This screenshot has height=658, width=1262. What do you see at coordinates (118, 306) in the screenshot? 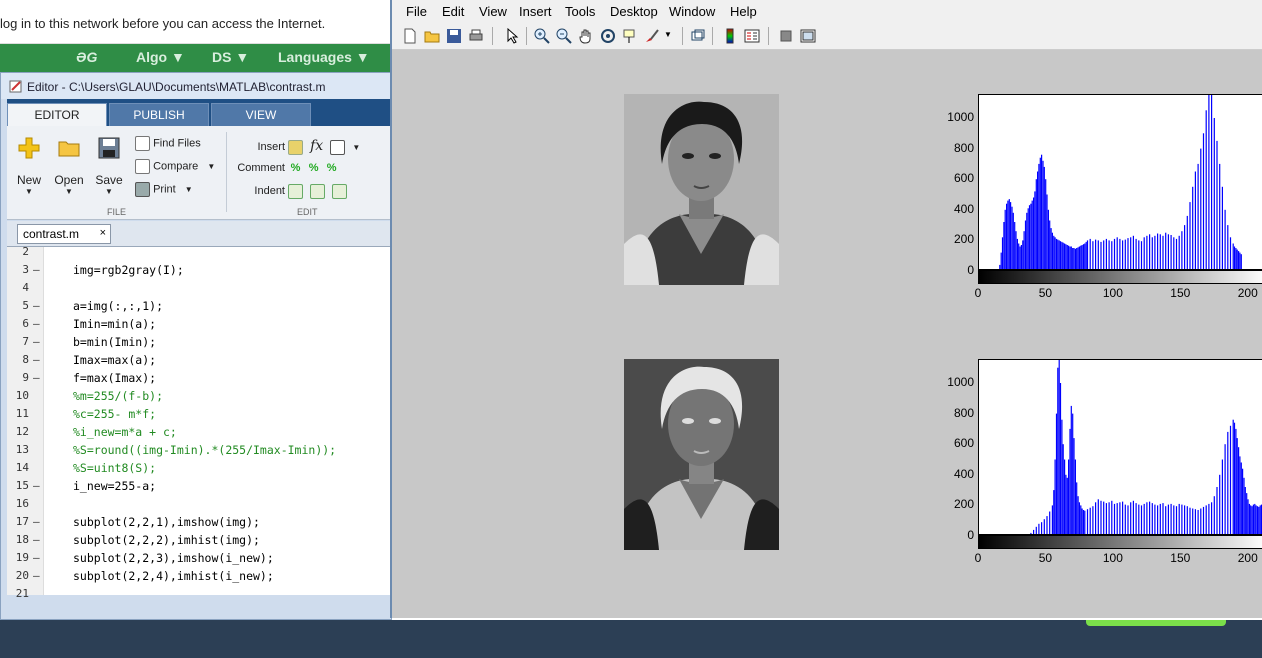
I see `code-line: a=img(:,:,1);` at bounding box center [118, 306].